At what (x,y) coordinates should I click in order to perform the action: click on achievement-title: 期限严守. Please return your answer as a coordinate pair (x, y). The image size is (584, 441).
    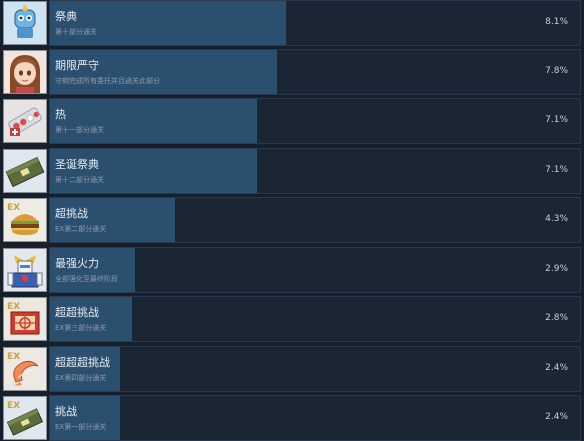
    Looking at the image, I should click on (77, 65).